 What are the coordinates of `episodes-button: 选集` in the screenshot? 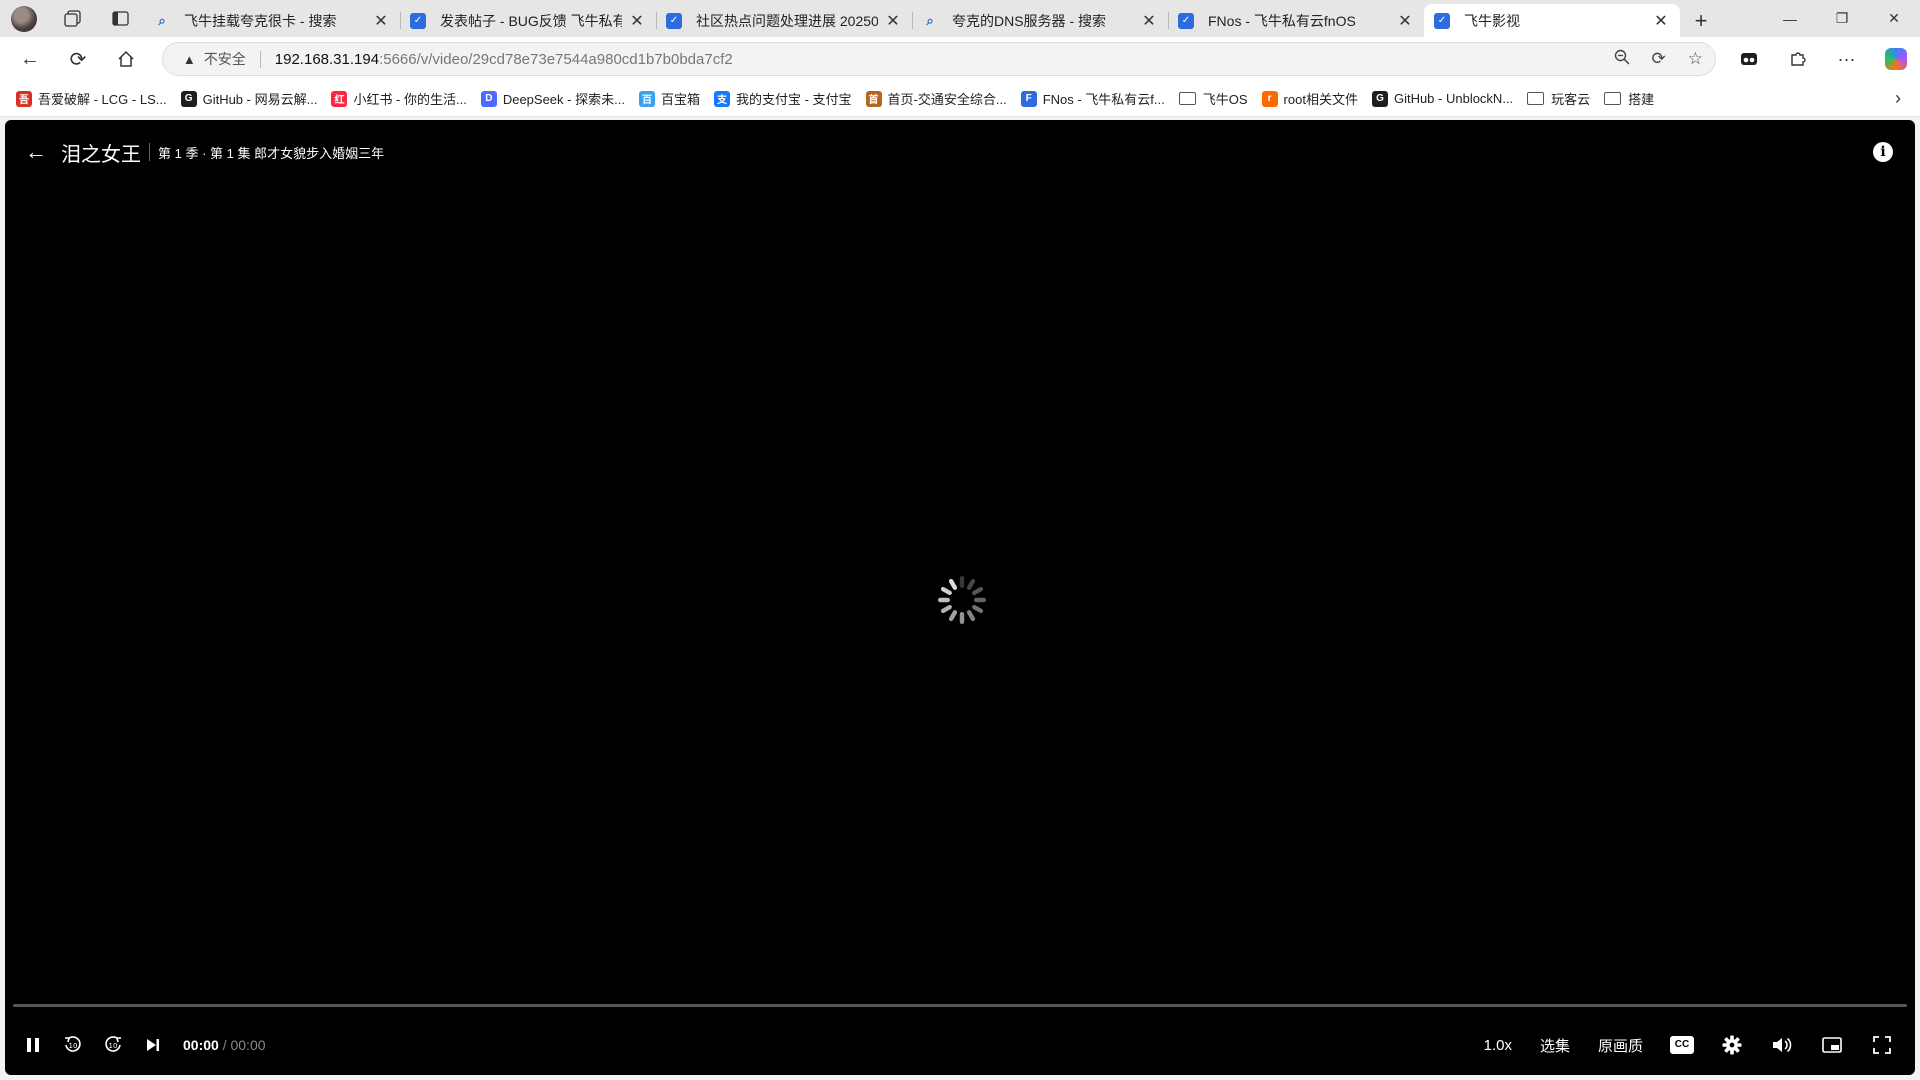 It's located at (1555, 1045).